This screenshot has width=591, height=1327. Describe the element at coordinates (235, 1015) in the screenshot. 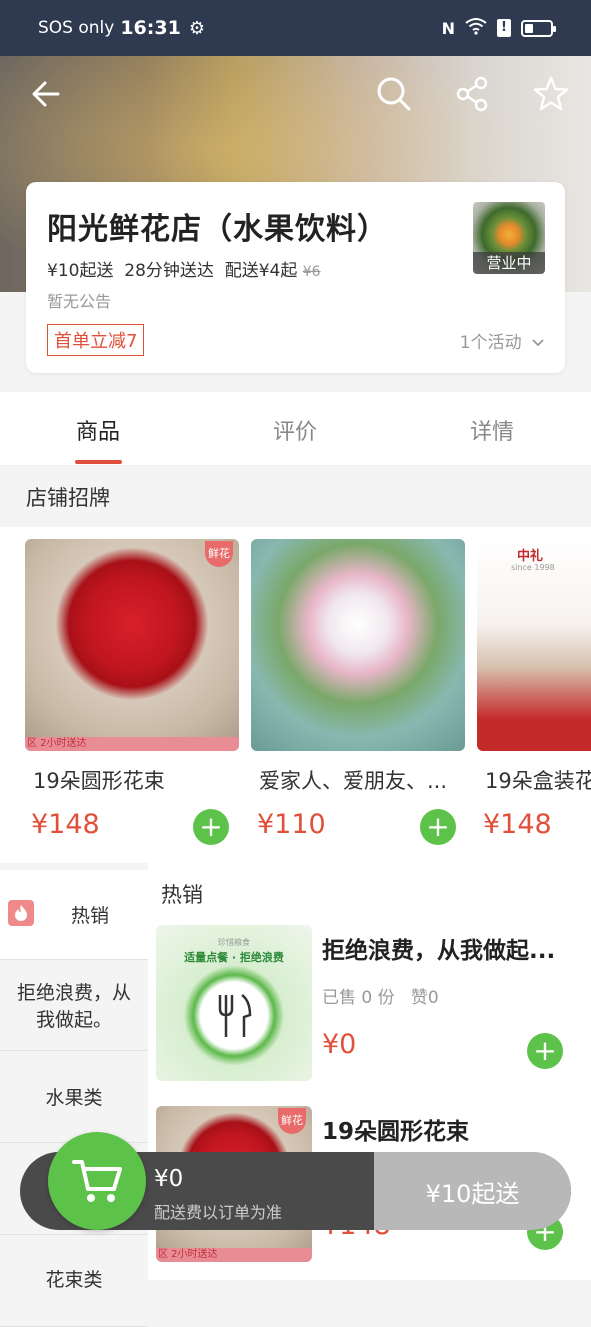

I see `fork-knife-icon` at that location.